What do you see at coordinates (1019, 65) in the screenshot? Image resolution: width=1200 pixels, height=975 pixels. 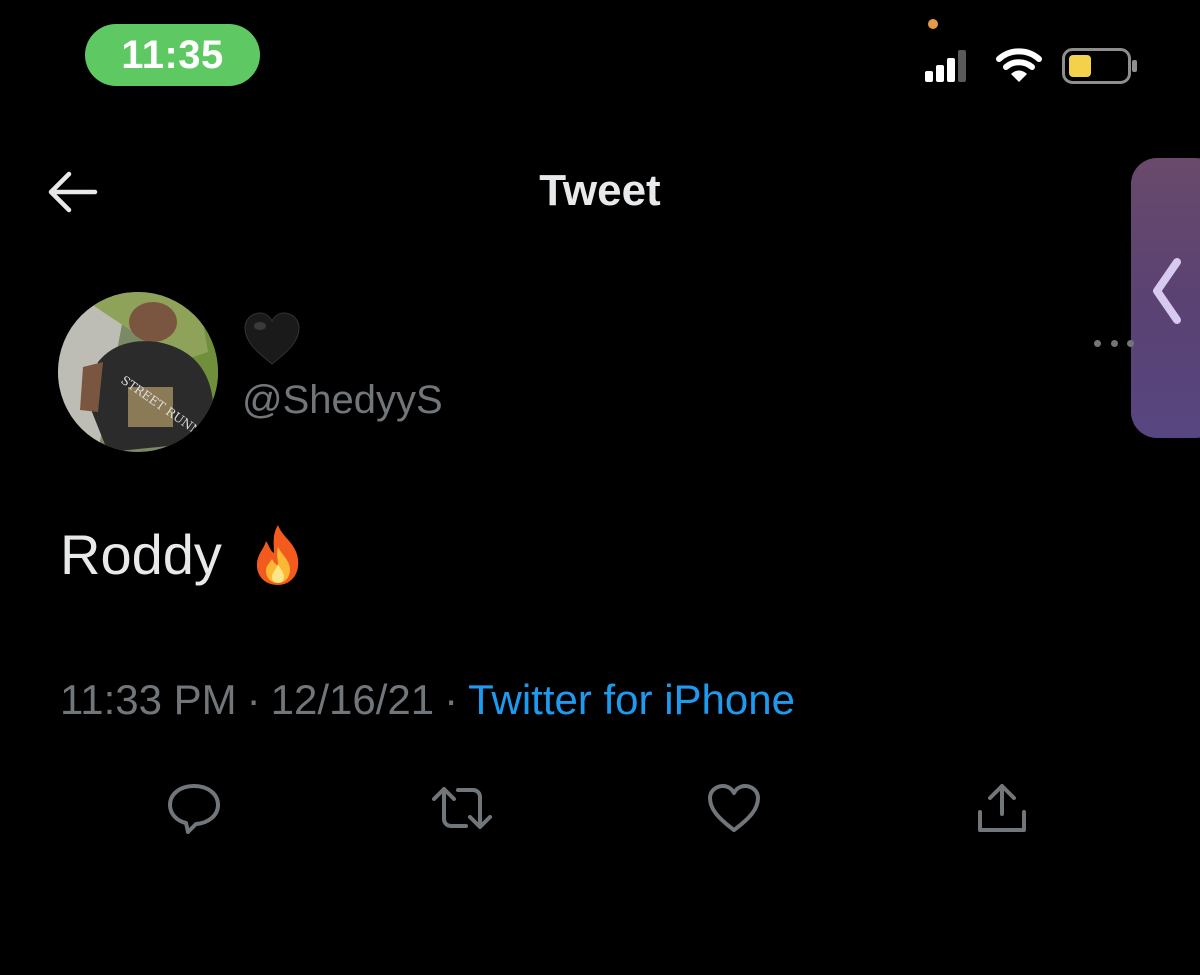 I see `wifi-icon` at bounding box center [1019, 65].